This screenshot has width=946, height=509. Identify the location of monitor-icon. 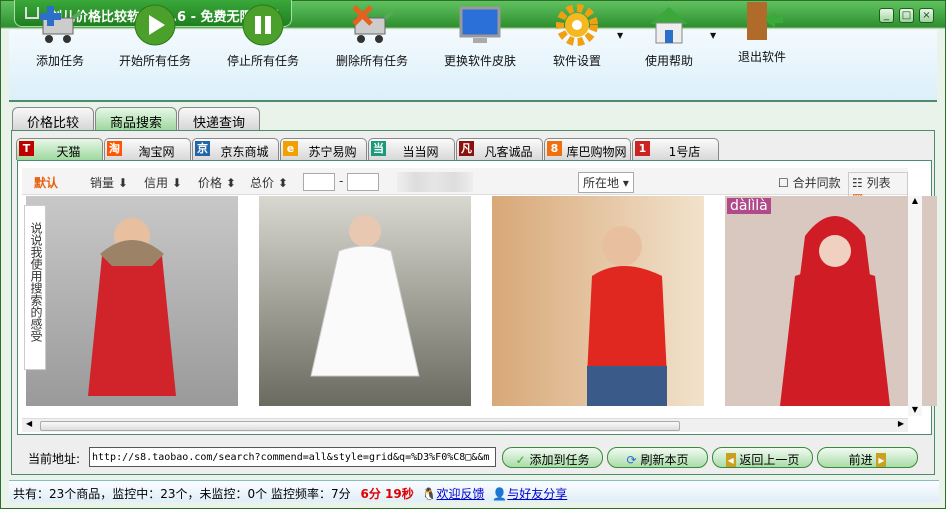
(480, 25).